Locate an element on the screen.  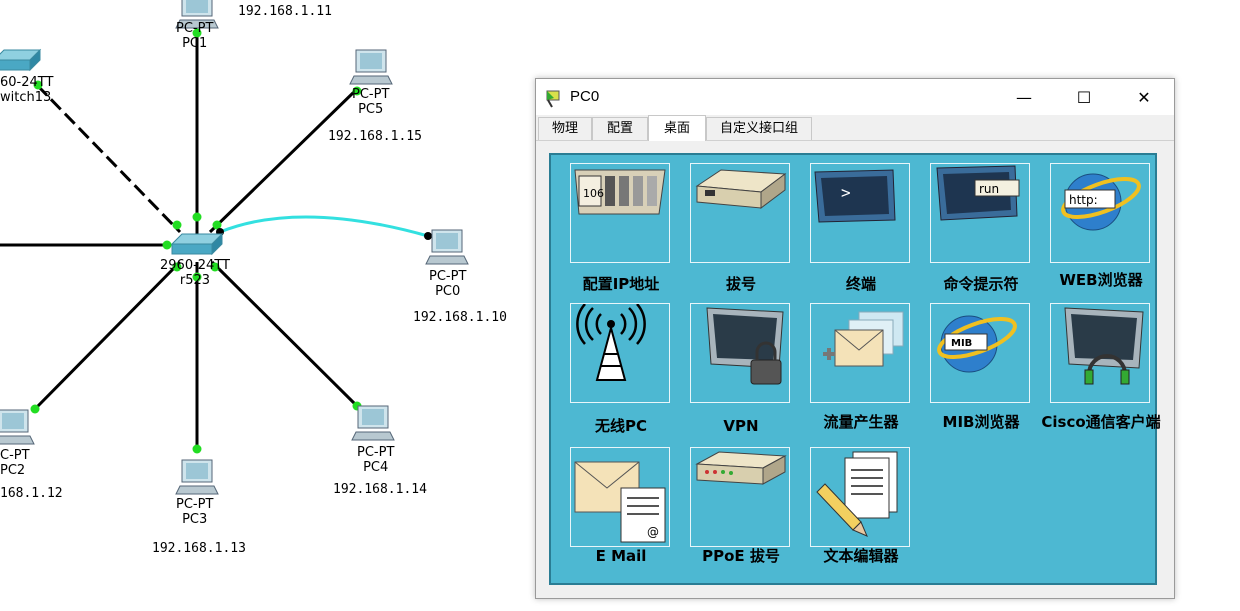
app-label: 拔号 is located at coordinates (740, 284).